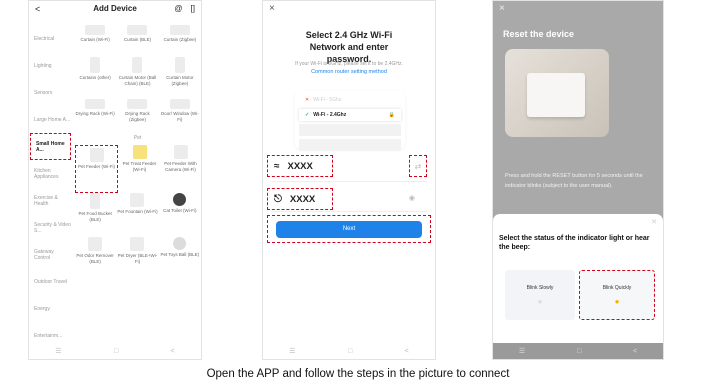  What do you see at coordinates (37, 9) in the screenshot?
I see `back-button: <` at bounding box center [37, 9].